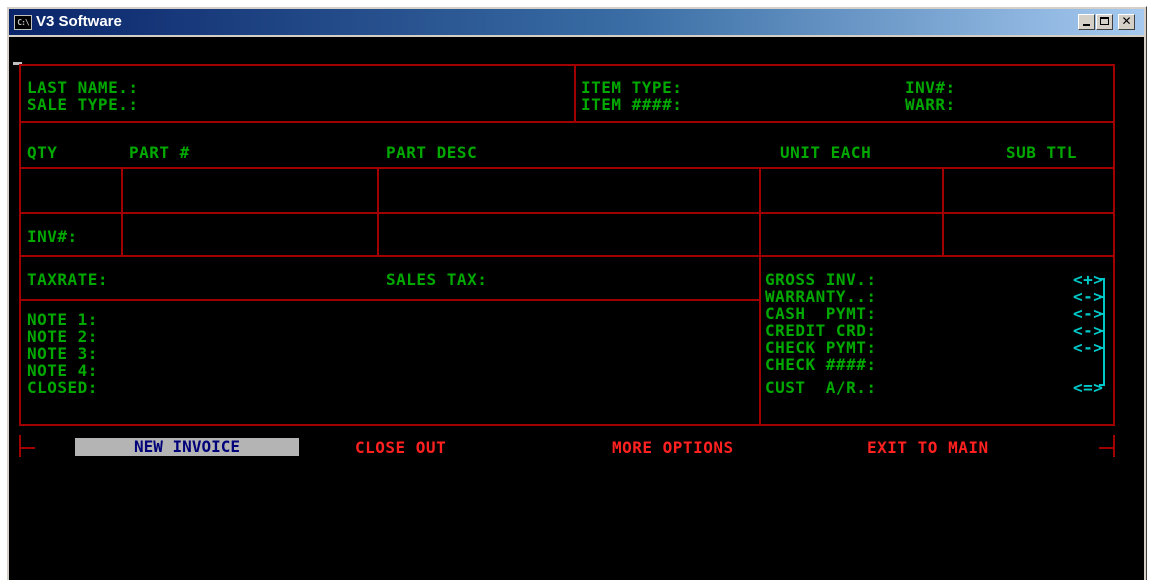  I want to click on totals-bracket-bottom, so click(1102, 385).